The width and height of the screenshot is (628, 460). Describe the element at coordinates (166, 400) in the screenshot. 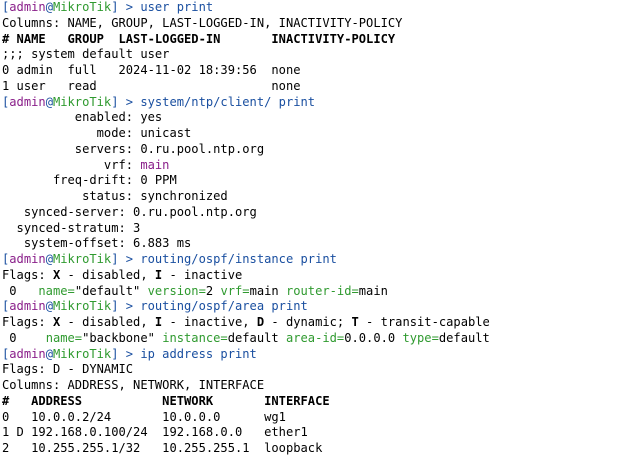

I see `terminal-text: # ADDRESS NETWORK INTERFACE` at that location.